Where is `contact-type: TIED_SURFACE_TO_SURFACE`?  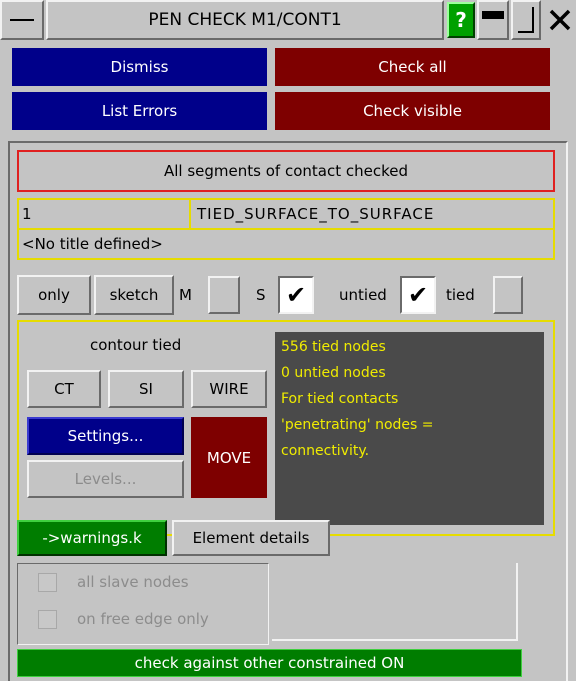 contact-type: TIED_SURFACE_TO_SURFACE is located at coordinates (372, 214).